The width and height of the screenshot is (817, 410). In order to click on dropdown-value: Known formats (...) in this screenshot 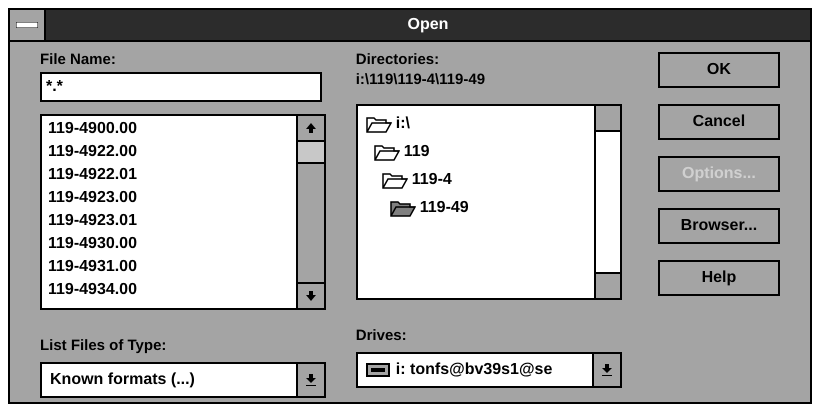, I will do `click(122, 380)`.